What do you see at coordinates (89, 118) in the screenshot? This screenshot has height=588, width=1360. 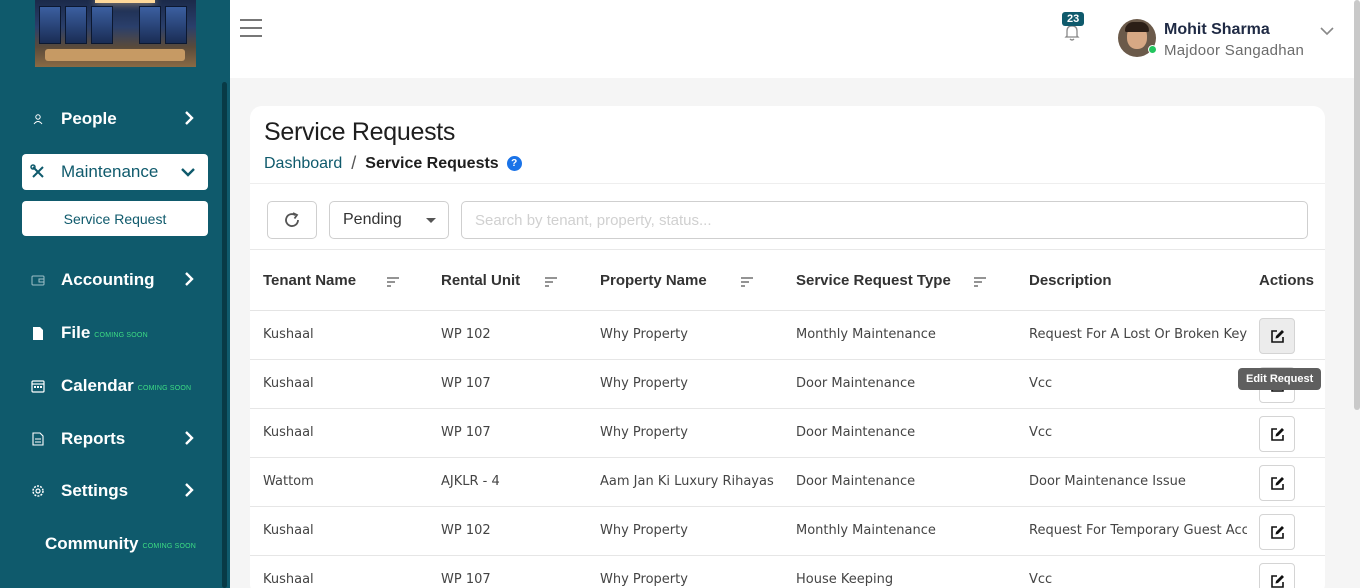 I see `sidebar-item-label: People` at bounding box center [89, 118].